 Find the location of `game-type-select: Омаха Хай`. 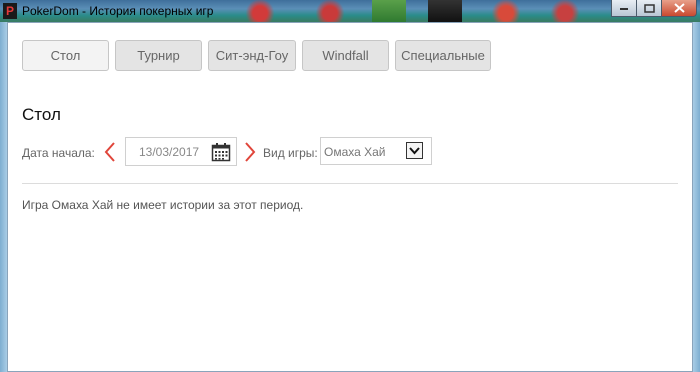

game-type-select: Омаха Хай is located at coordinates (376, 151).